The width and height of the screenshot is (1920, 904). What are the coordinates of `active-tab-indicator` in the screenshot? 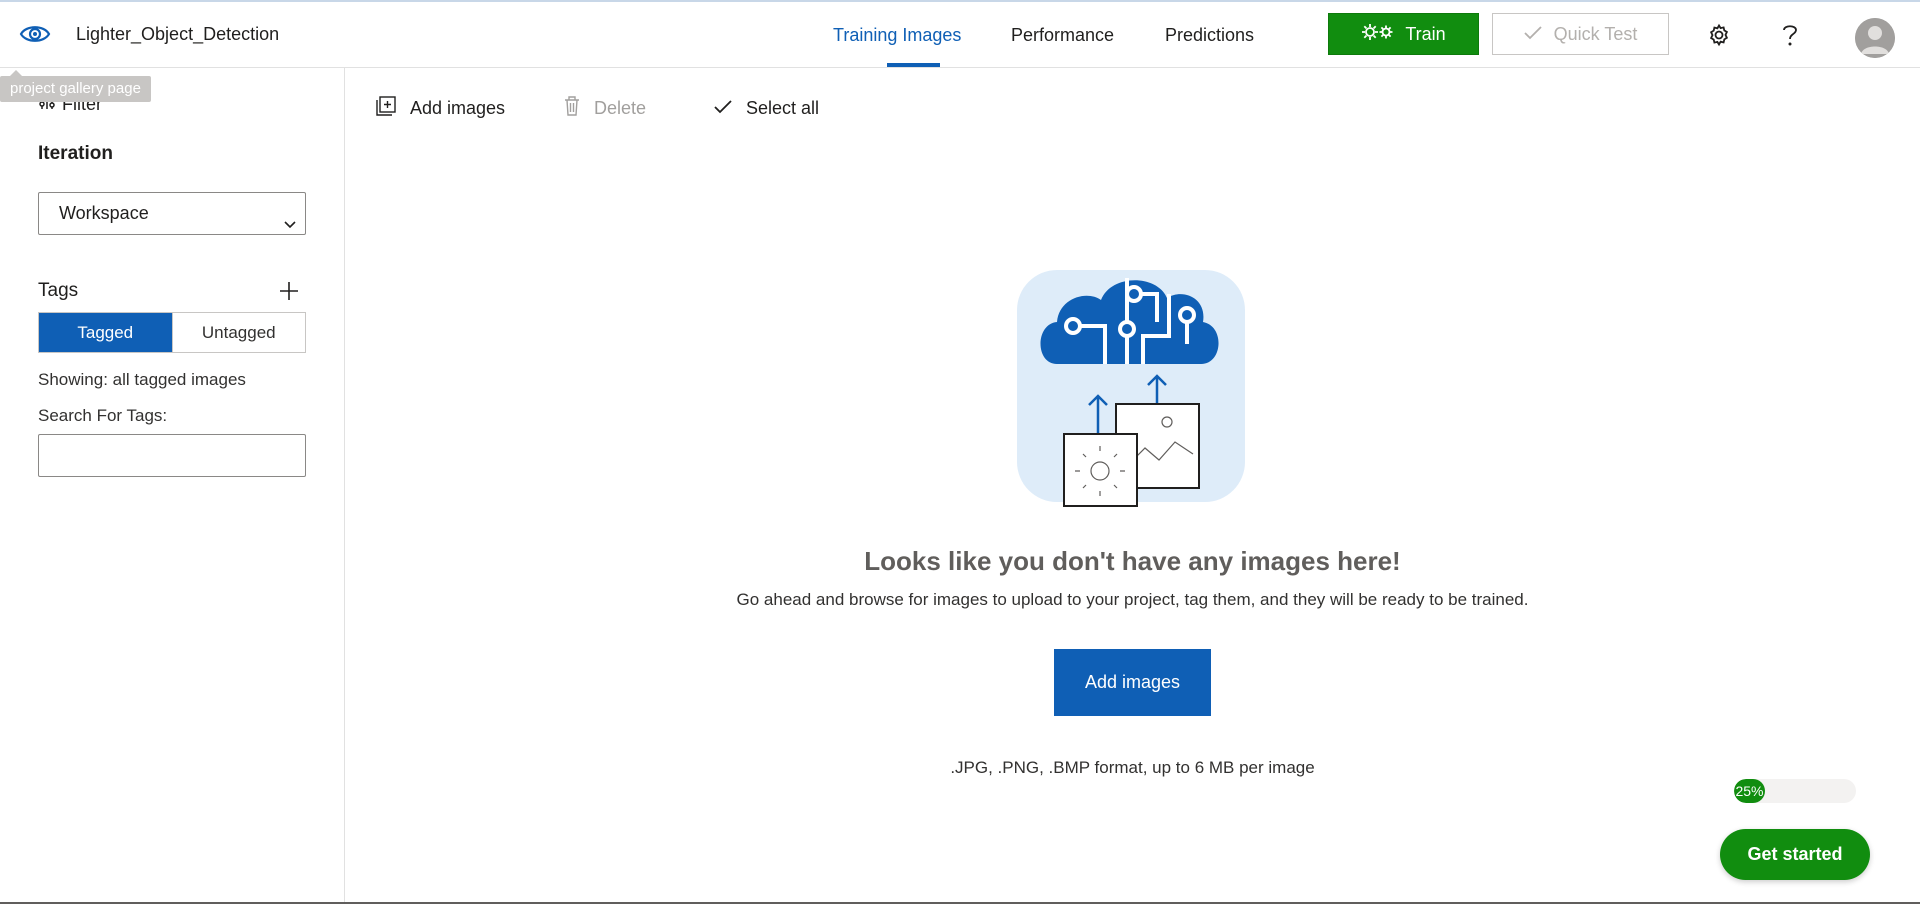 It's located at (913, 65).